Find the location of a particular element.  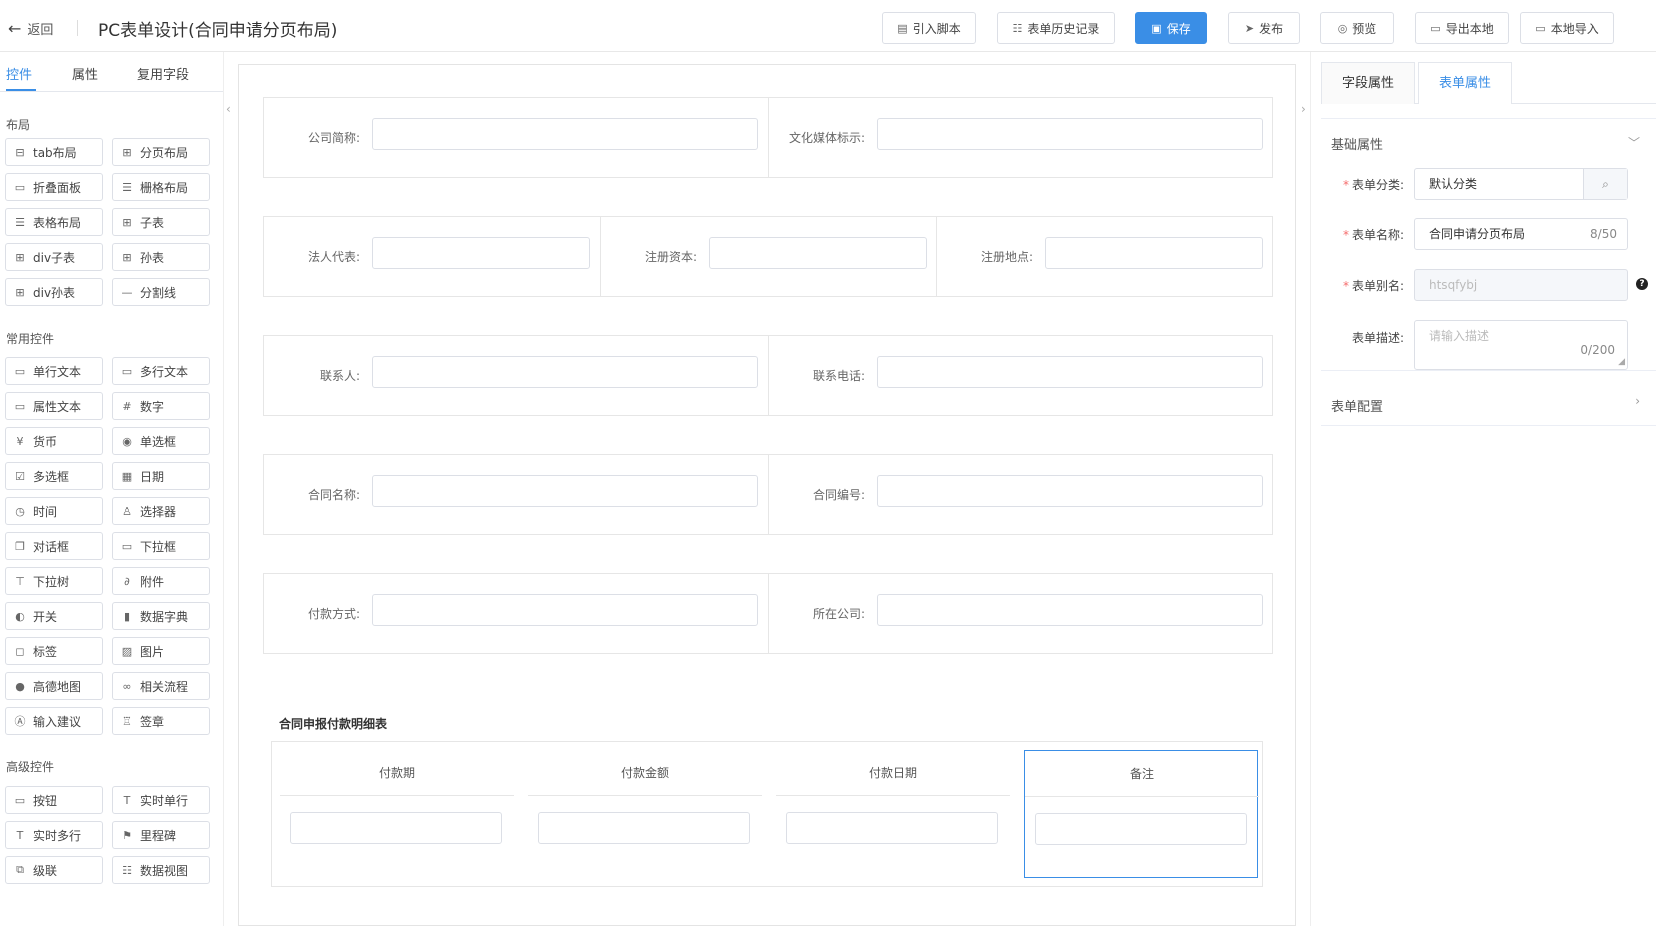

form-description-textarea: 请输入描述 0/200 ◢ is located at coordinates (1521, 345).